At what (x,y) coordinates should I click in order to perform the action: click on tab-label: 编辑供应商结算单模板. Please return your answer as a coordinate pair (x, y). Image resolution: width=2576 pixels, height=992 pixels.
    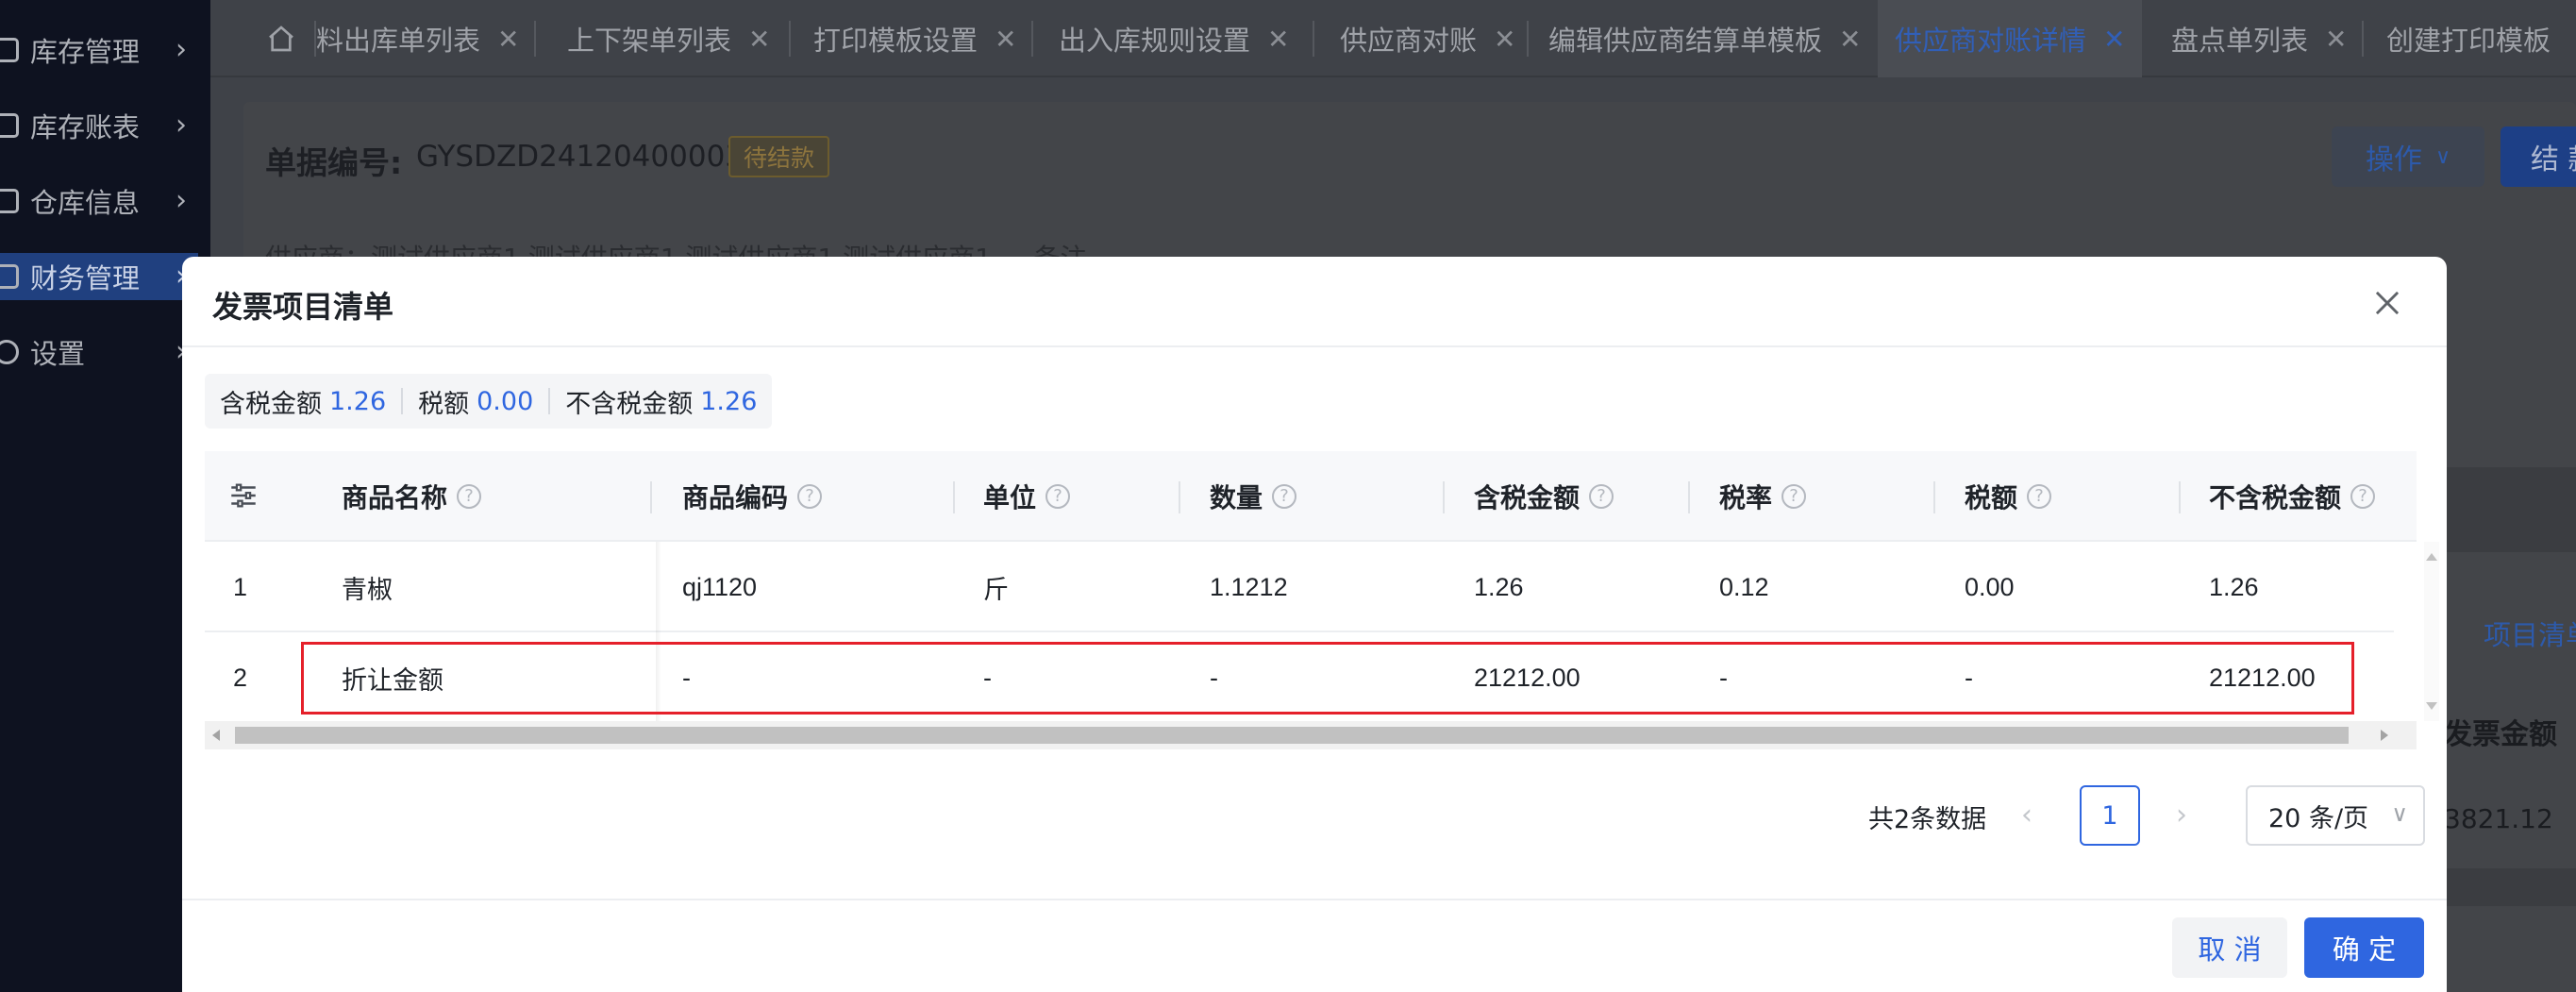
    Looking at the image, I should click on (1685, 41).